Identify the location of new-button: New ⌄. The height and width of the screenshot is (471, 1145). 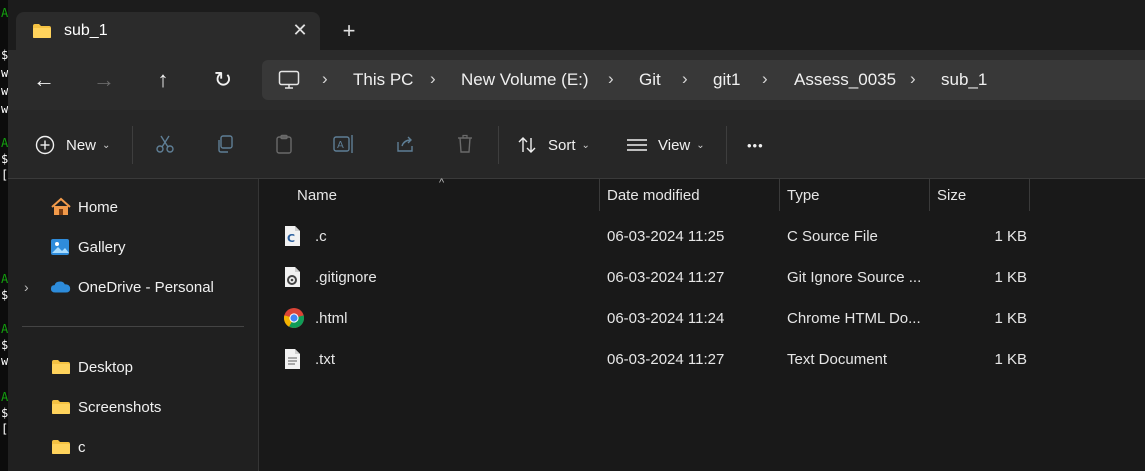
(72, 145).